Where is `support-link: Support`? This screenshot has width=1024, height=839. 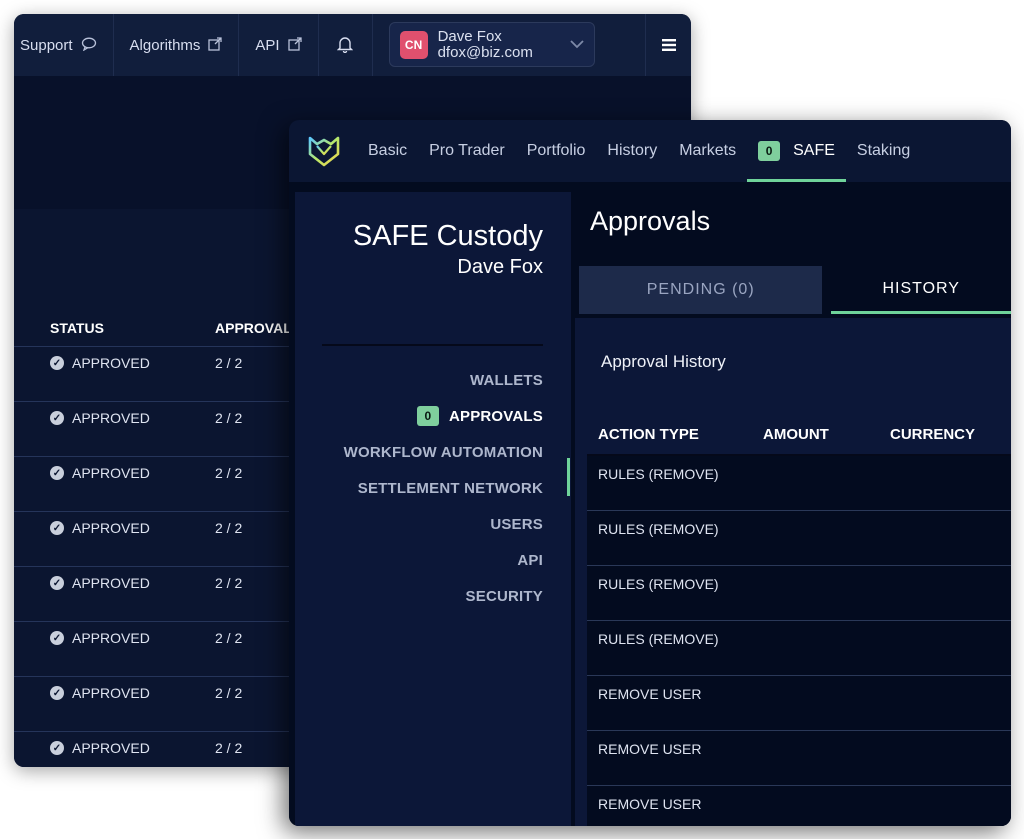 support-link: Support is located at coordinates (64, 45).